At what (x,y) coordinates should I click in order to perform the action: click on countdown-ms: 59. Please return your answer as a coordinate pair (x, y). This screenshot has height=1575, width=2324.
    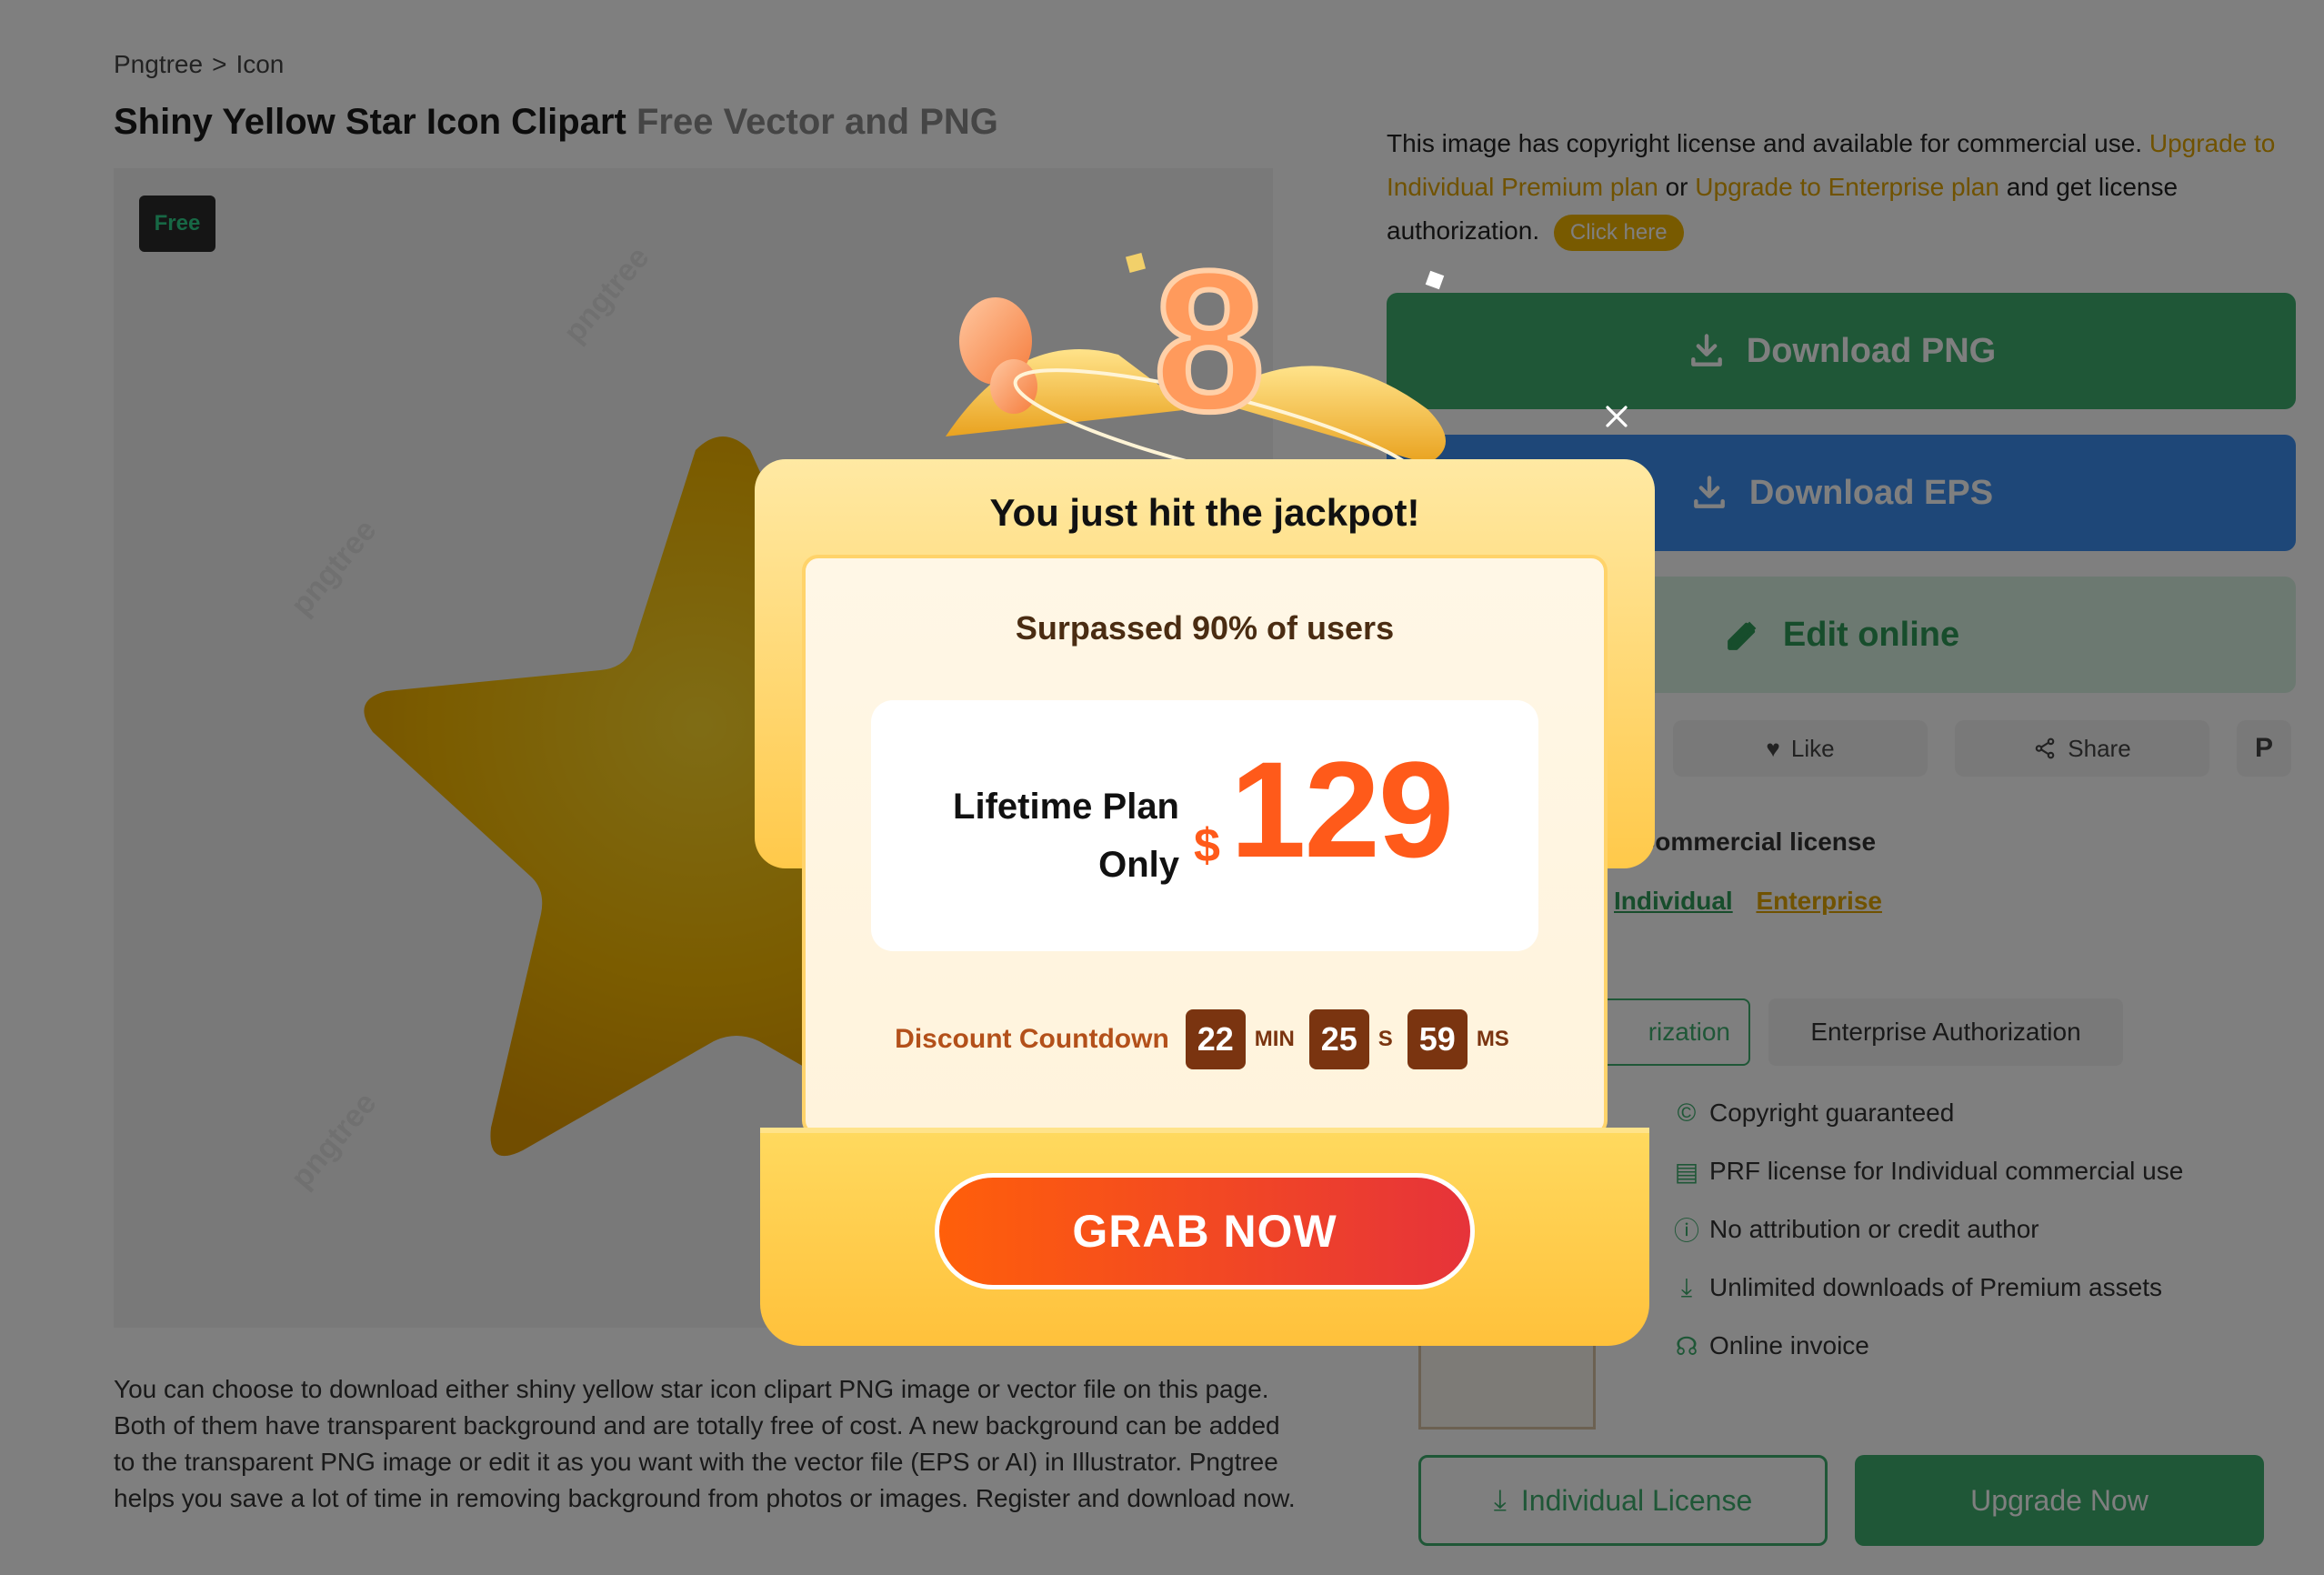
    Looking at the image, I should click on (1437, 1039).